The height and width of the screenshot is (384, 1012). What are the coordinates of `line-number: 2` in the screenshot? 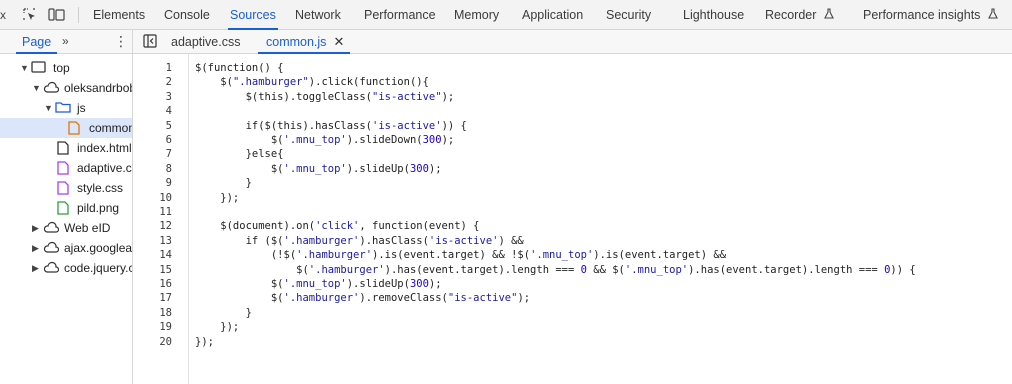 It's located at (157, 82).